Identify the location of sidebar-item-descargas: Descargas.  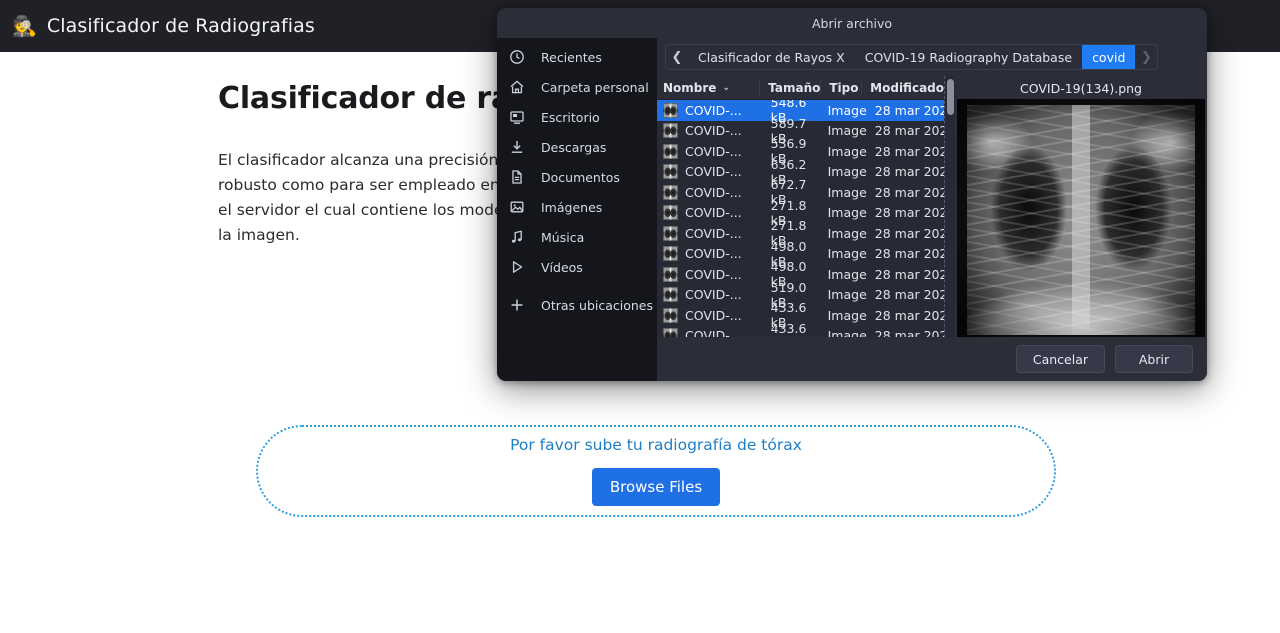
(577, 147).